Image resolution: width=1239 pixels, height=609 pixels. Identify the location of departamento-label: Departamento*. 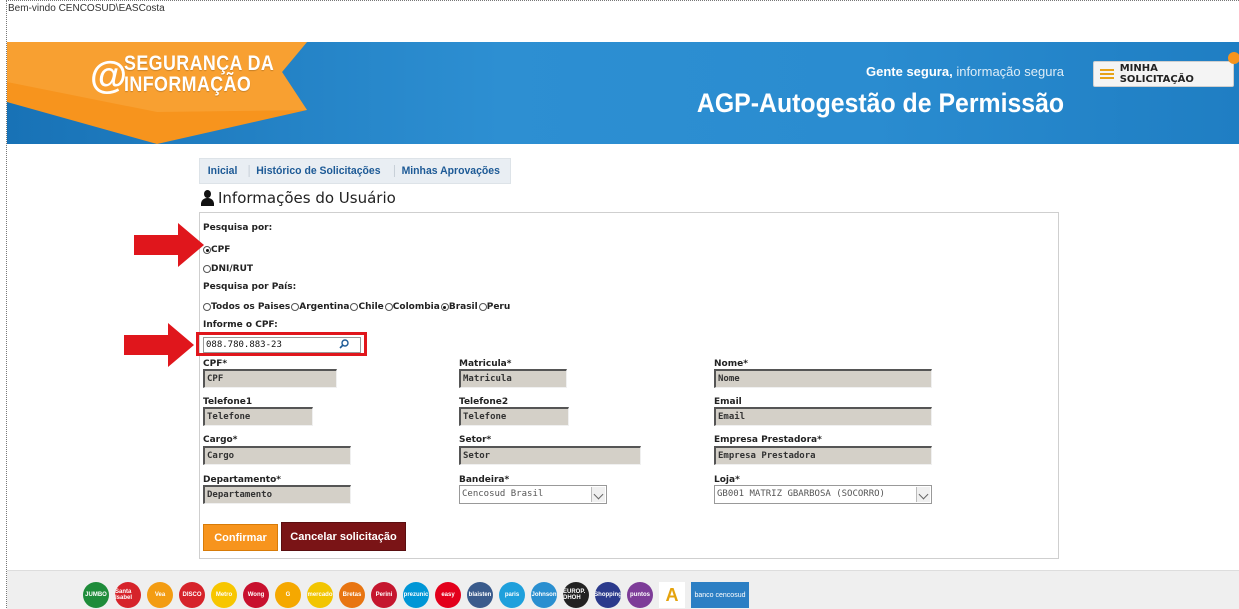
(242, 480).